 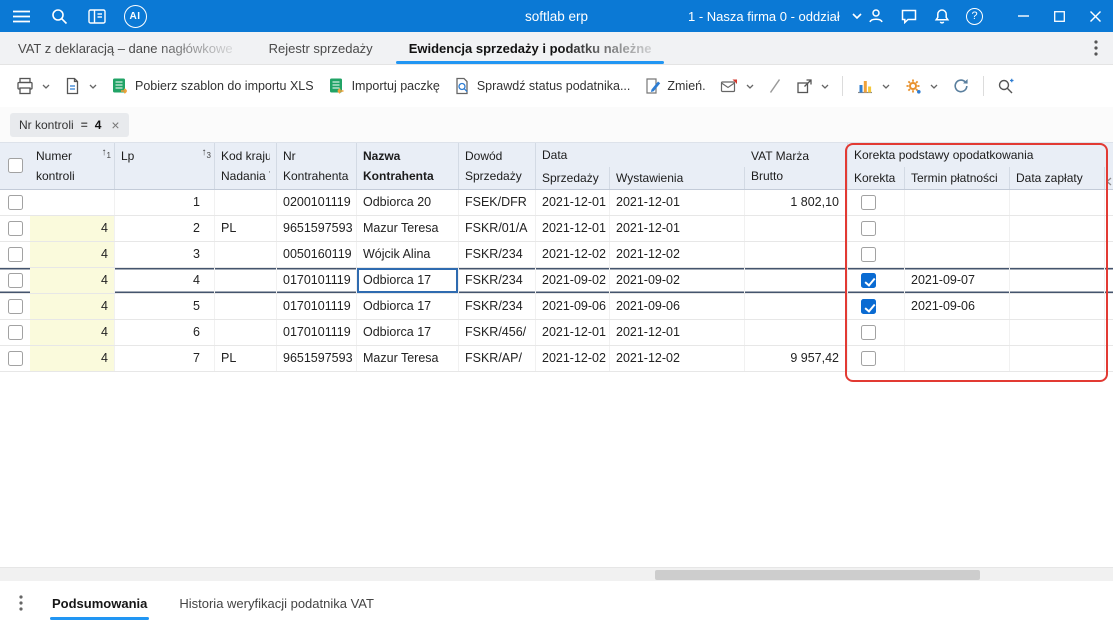 What do you see at coordinates (1057, 178) in the screenshot?
I see `col-header-data-zaplaty: Data zapłaty` at bounding box center [1057, 178].